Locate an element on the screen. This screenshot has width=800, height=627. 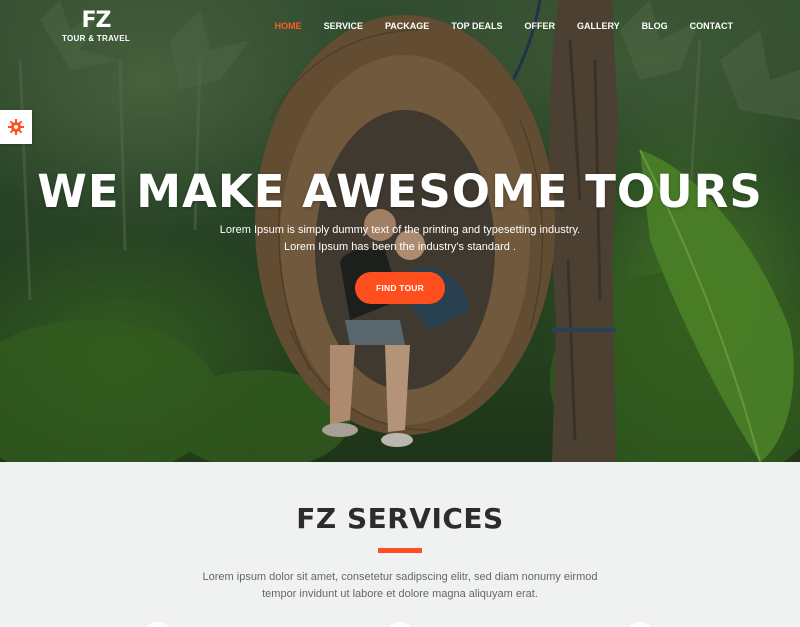
nav-item-service: SERVICE is located at coordinates (343, 26).